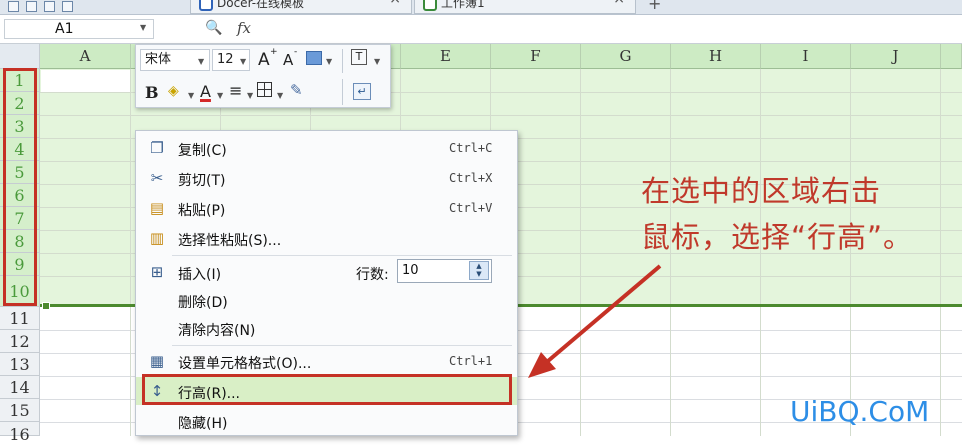 The image size is (962, 448). I want to click on annotation-line-1: 在选中的区域右击, so click(761, 191).